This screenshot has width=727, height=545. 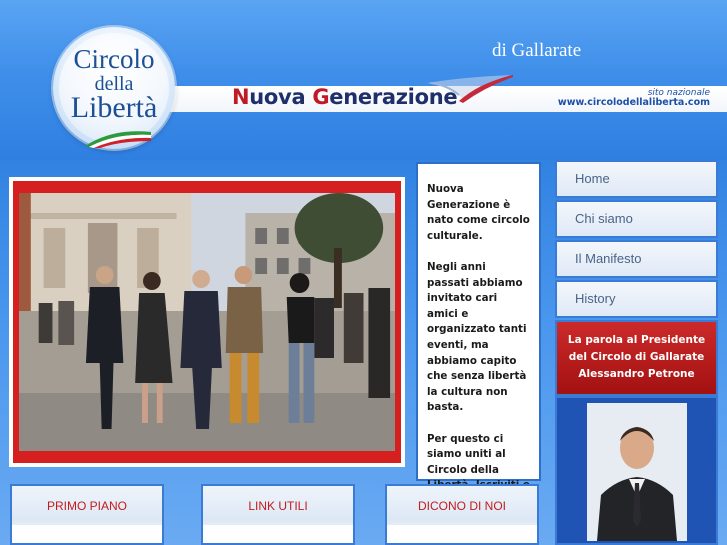 What do you see at coordinates (537, 50) in the screenshot?
I see `site-subtitle: di Gallarate` at bounding box center [537, 50].